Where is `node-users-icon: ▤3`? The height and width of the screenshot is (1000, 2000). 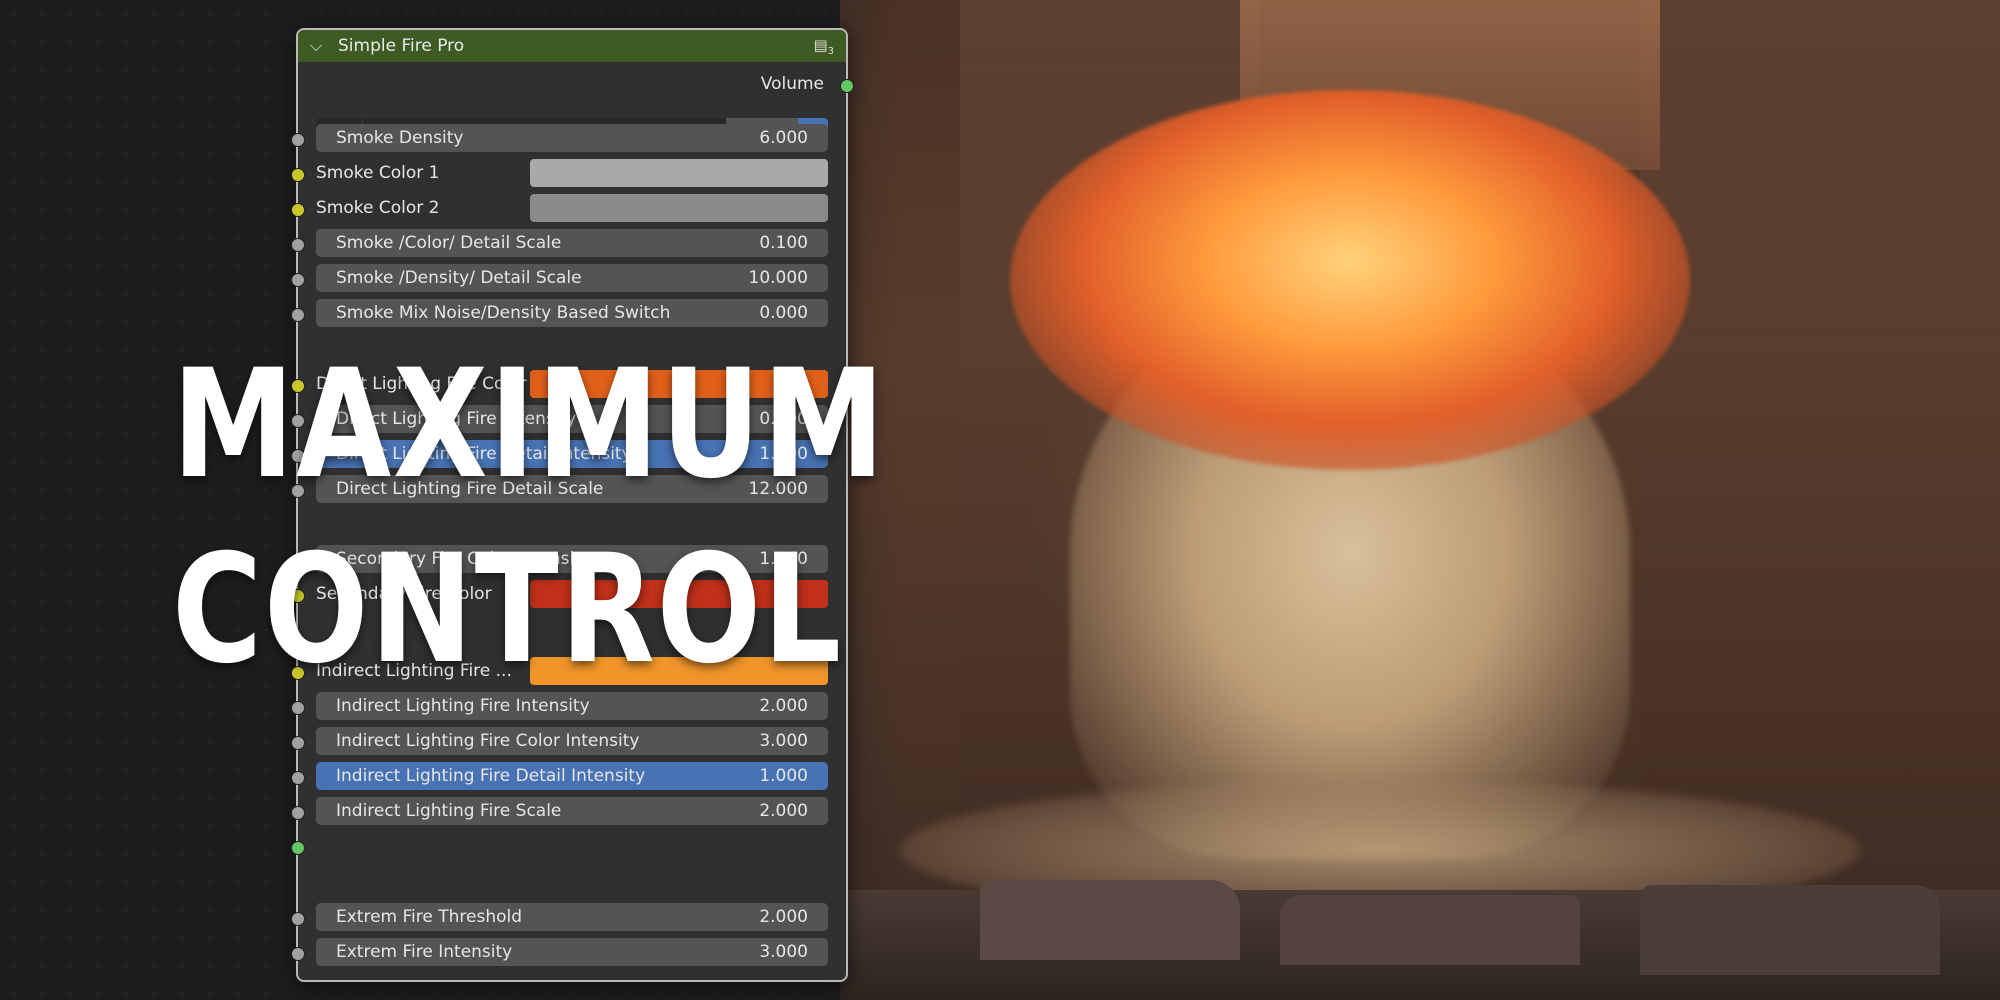
node-users-icon: ▤3 is located at coordinates (823, 46).